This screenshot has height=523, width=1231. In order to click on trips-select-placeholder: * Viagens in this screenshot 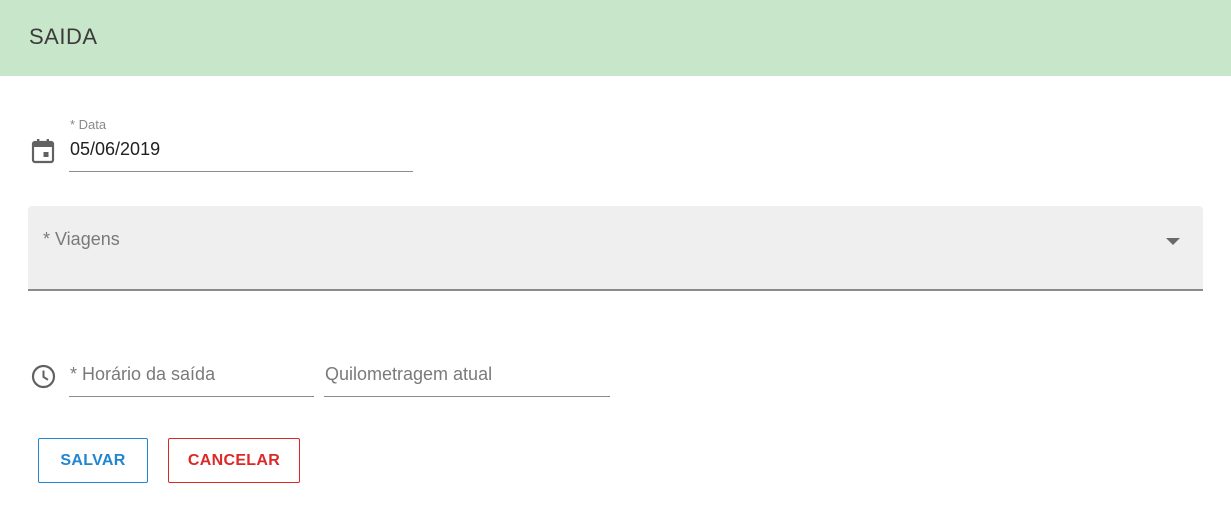, I will do `click(81, 239)`.